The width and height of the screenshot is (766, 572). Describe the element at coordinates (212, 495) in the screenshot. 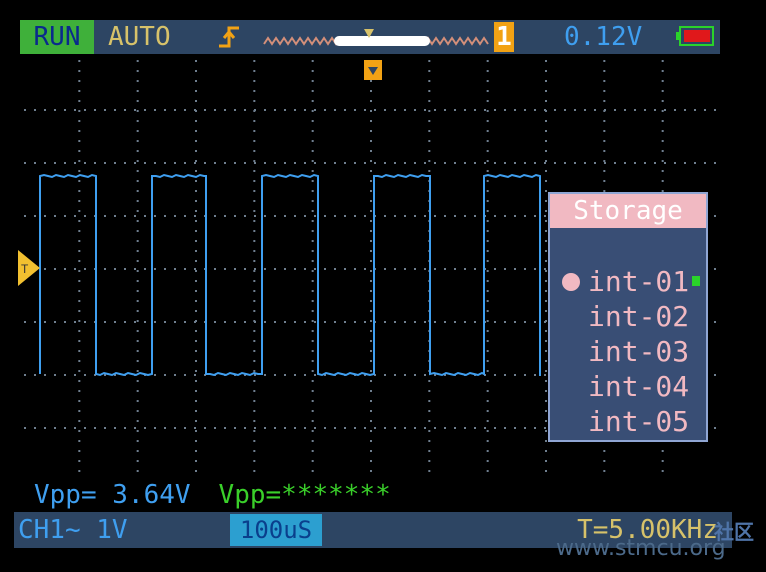

I see `measurement-readouts: Vpp= 3.64V Vpp=*******` at that location.